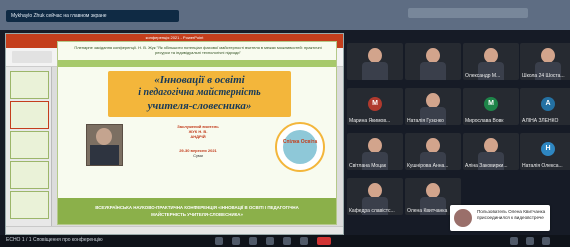 The image size is (570, 247). I want to click on slide-banner, so click(197, 63).